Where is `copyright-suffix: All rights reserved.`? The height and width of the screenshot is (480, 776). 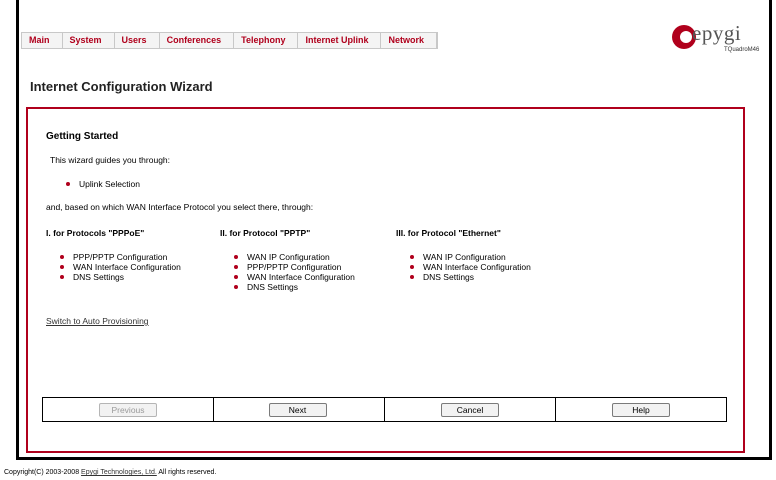
copyright-suffix: All rights reserved. is located at coordinates (186, 472).